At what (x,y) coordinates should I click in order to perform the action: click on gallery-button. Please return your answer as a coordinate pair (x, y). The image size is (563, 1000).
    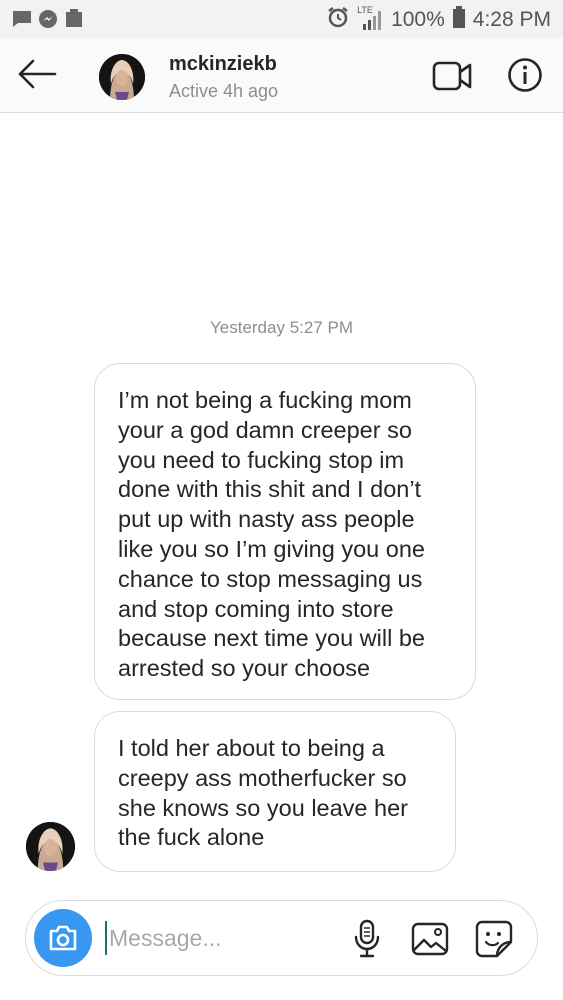
    Looking at the image, I should click on (430, 939).